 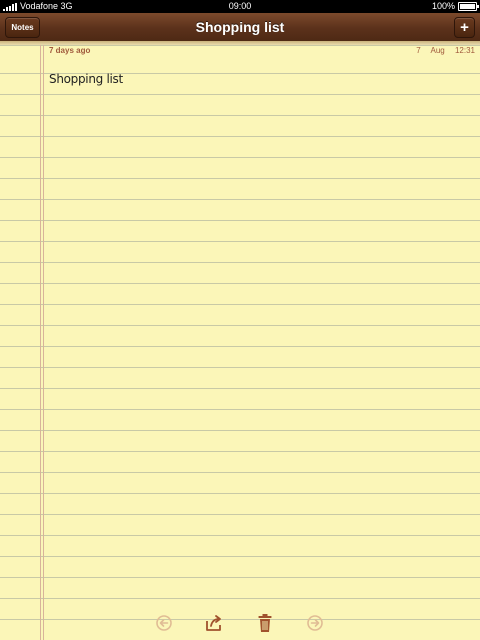 What do you see at coordinates (214, 623) in the screenshot?
I see `share-icon` at bounding box center [214, 623].